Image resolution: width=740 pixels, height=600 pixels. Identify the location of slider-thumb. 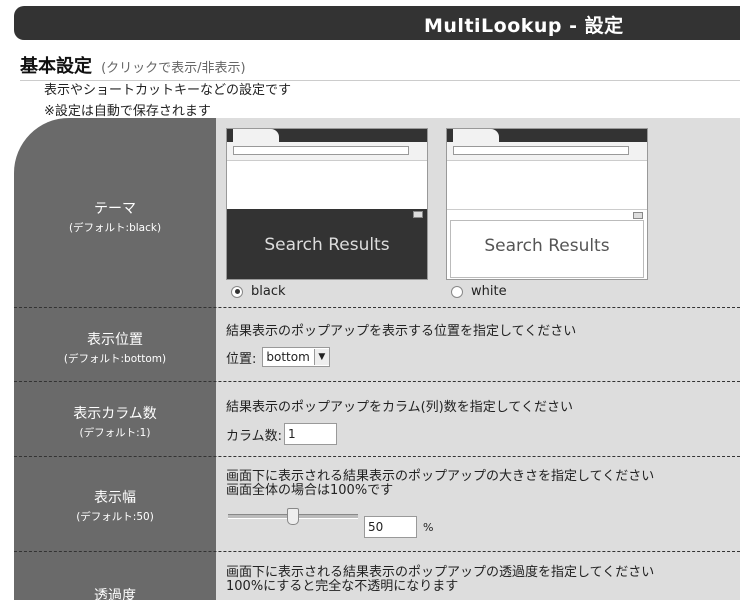
(293, 516).